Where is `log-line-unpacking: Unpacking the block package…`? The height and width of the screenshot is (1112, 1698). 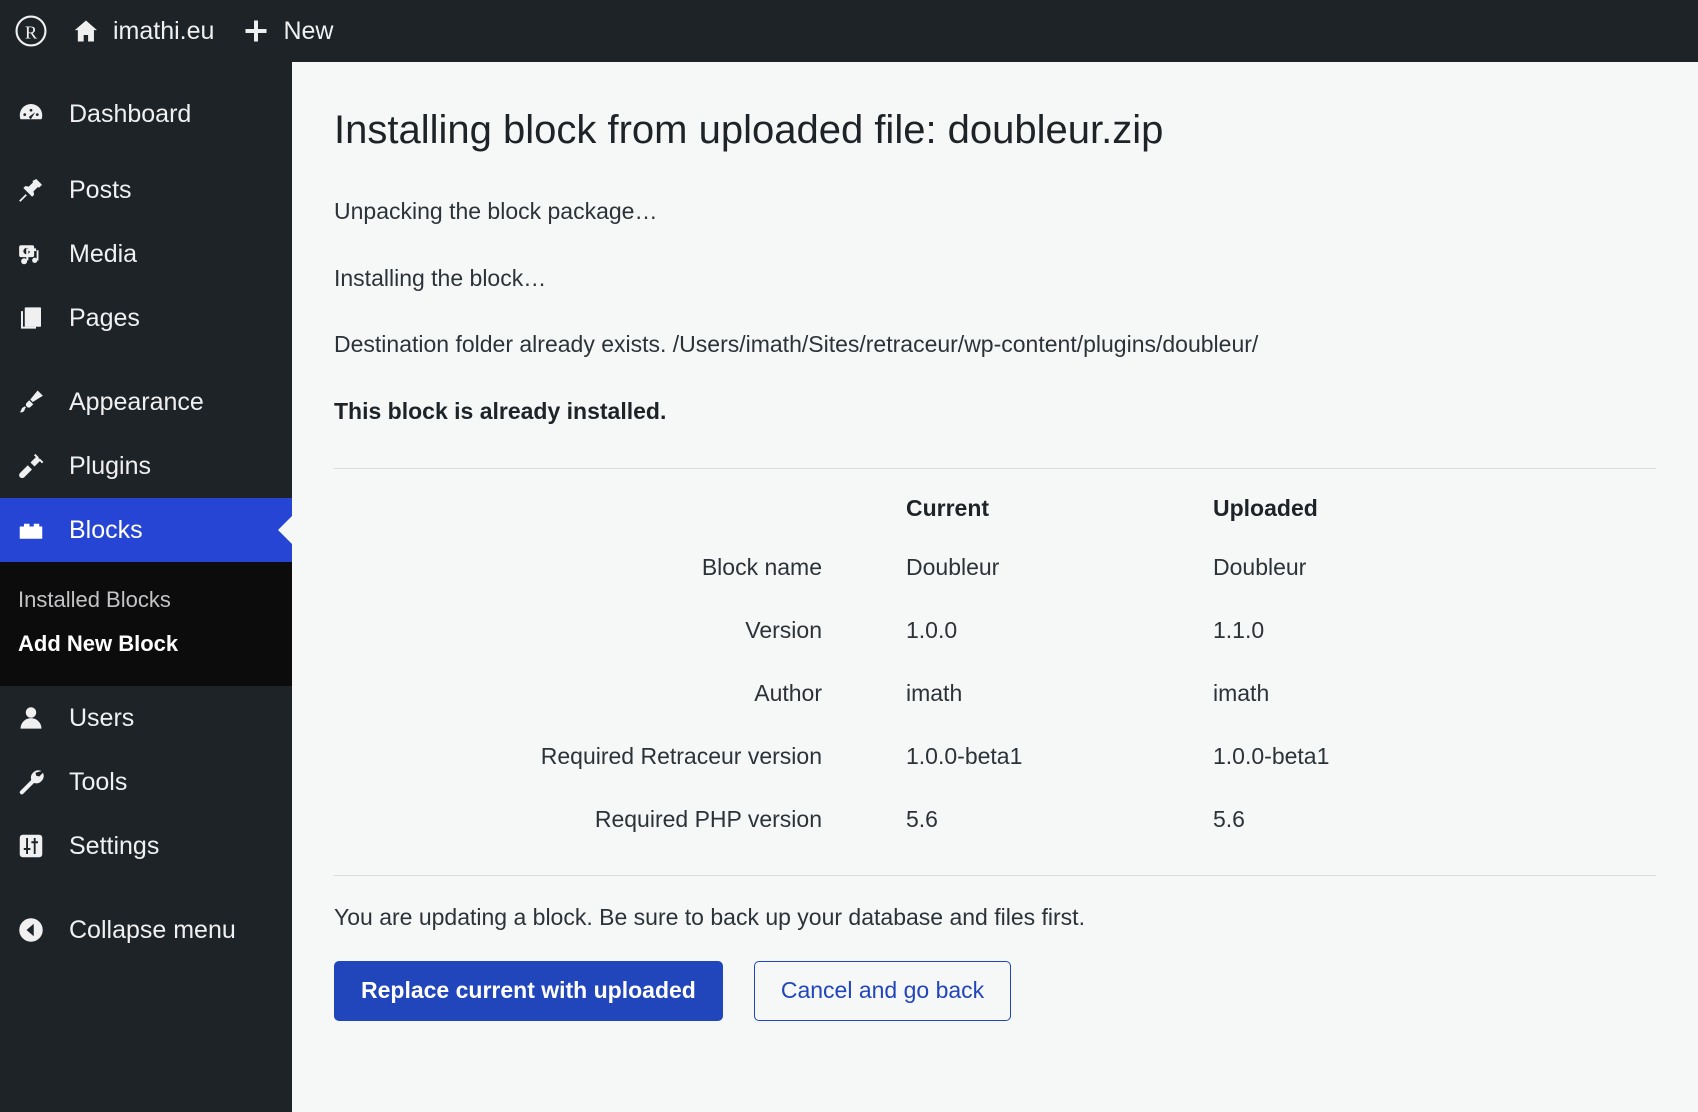
log-line-unpacking: Unpacking the block package… is located at coordinates (496, 211).